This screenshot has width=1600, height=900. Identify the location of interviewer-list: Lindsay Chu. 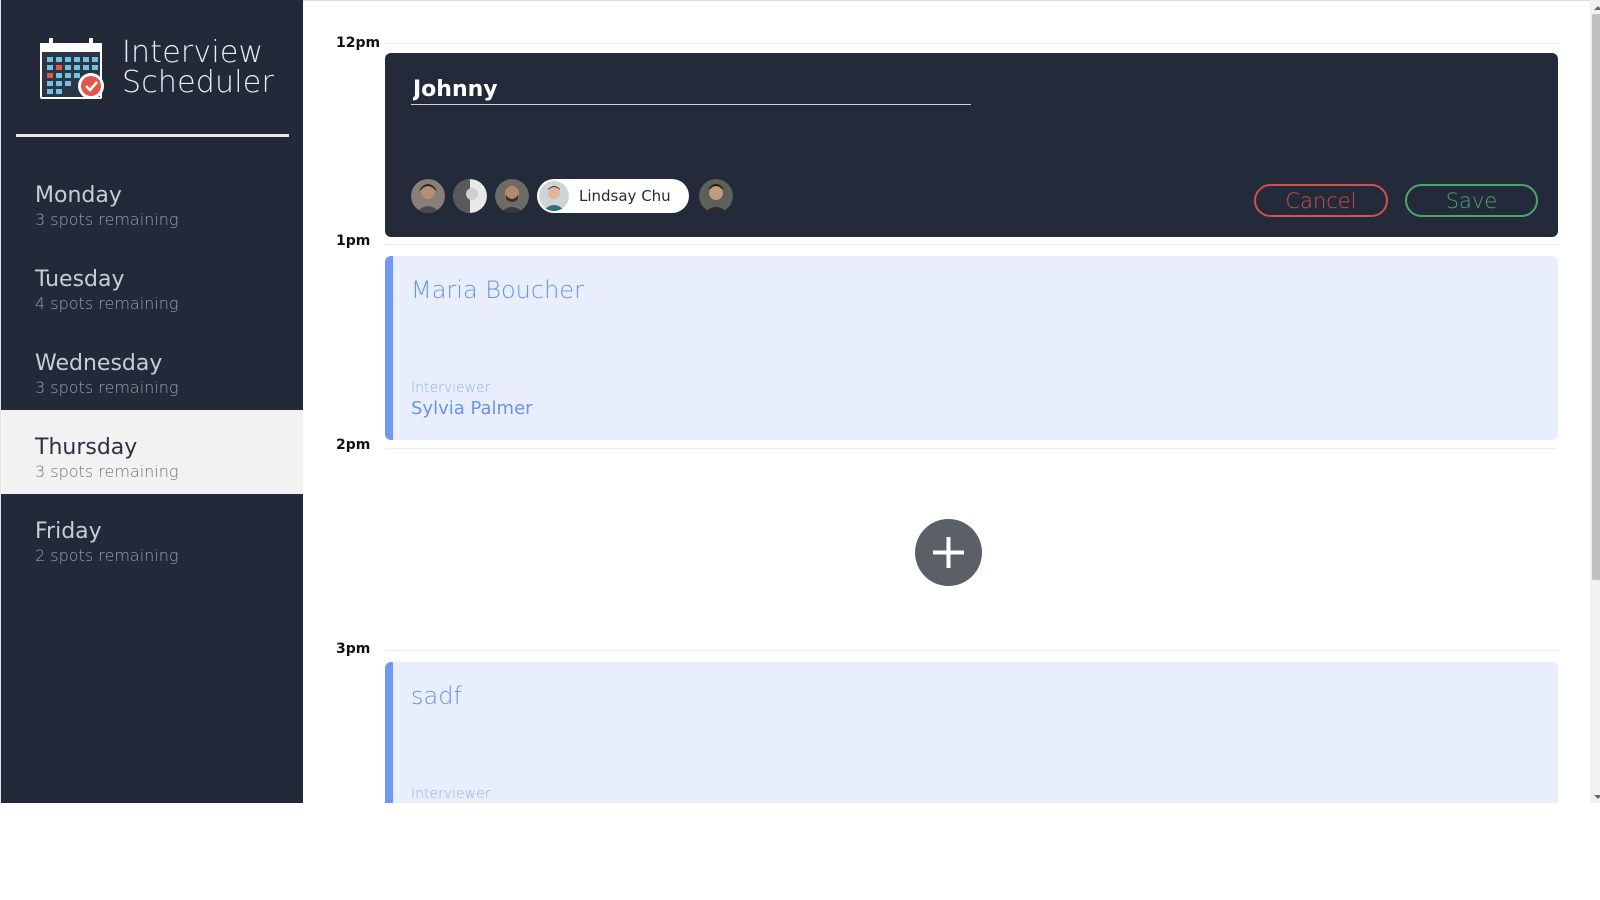
(576, 196).